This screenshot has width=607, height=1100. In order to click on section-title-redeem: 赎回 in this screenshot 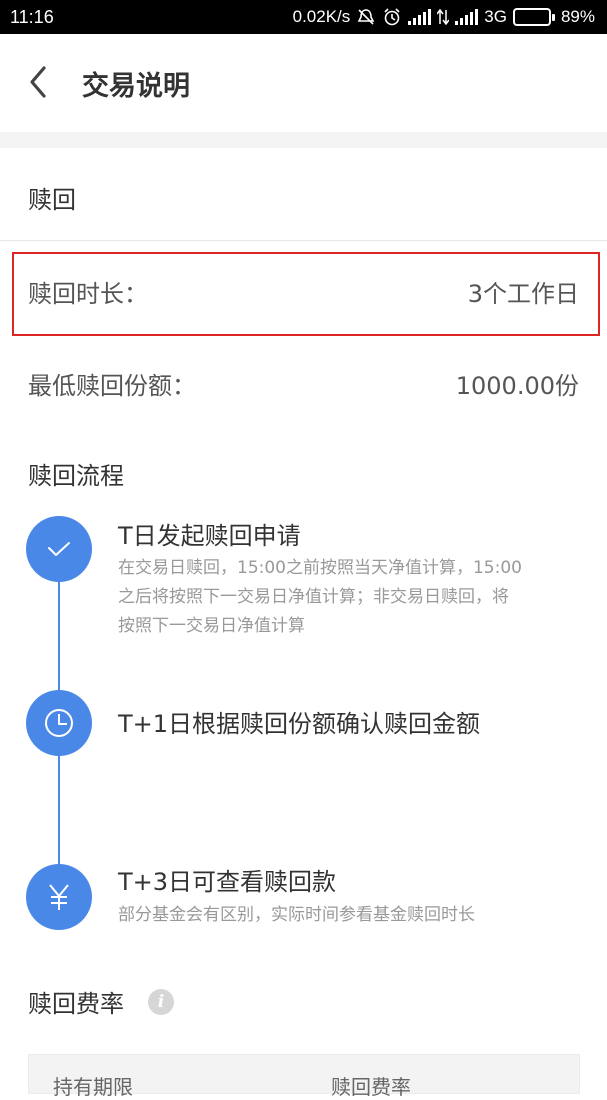, I will do `click(52, 200)`.